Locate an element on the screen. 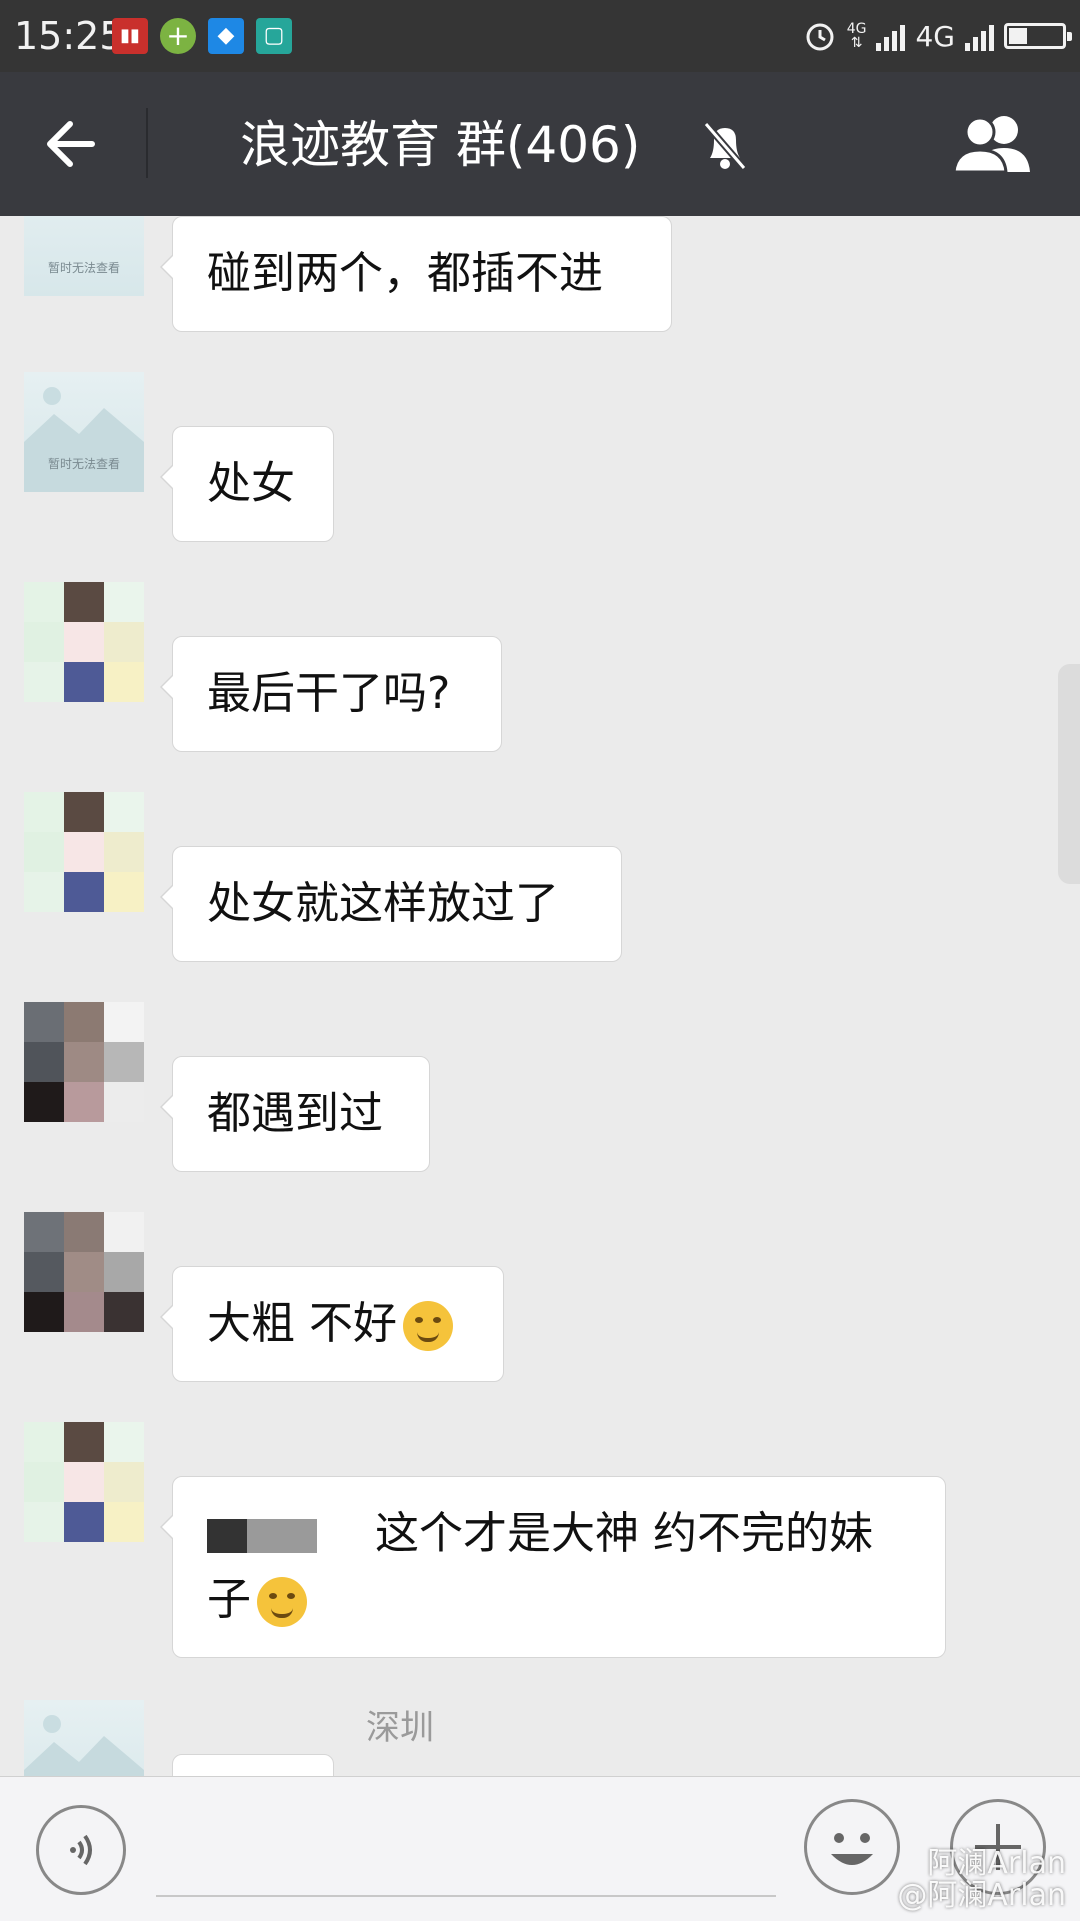 The width and height of the screenshot is (1080, 1921). voice-icon is located at coordinates (81, 1850).